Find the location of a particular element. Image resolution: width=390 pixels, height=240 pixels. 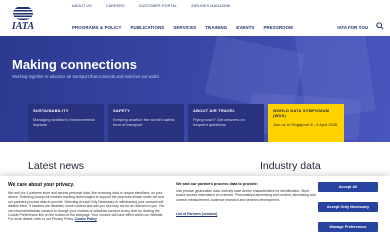

card-title: WORLD DATA SYMPOSIUM (WDS) is located at coordinates (301, 113).